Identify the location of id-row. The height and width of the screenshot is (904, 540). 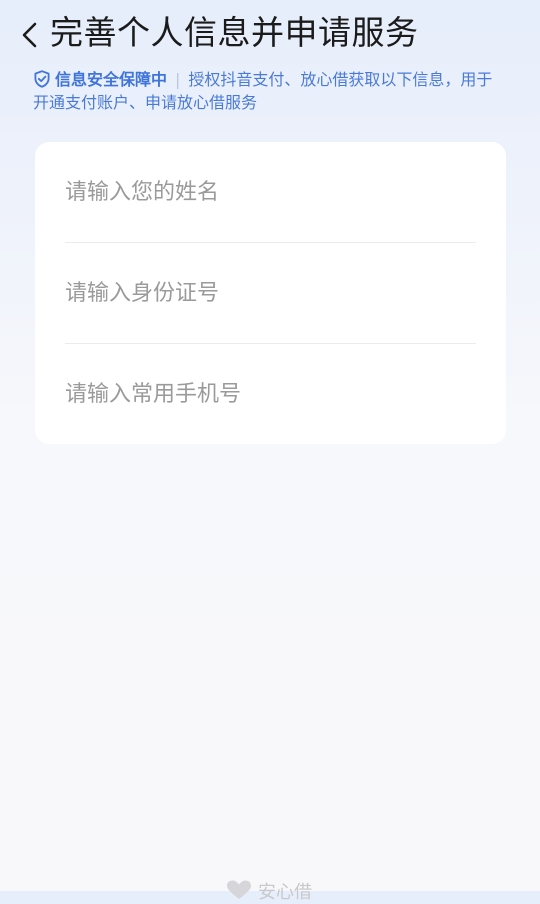
(270, 293).